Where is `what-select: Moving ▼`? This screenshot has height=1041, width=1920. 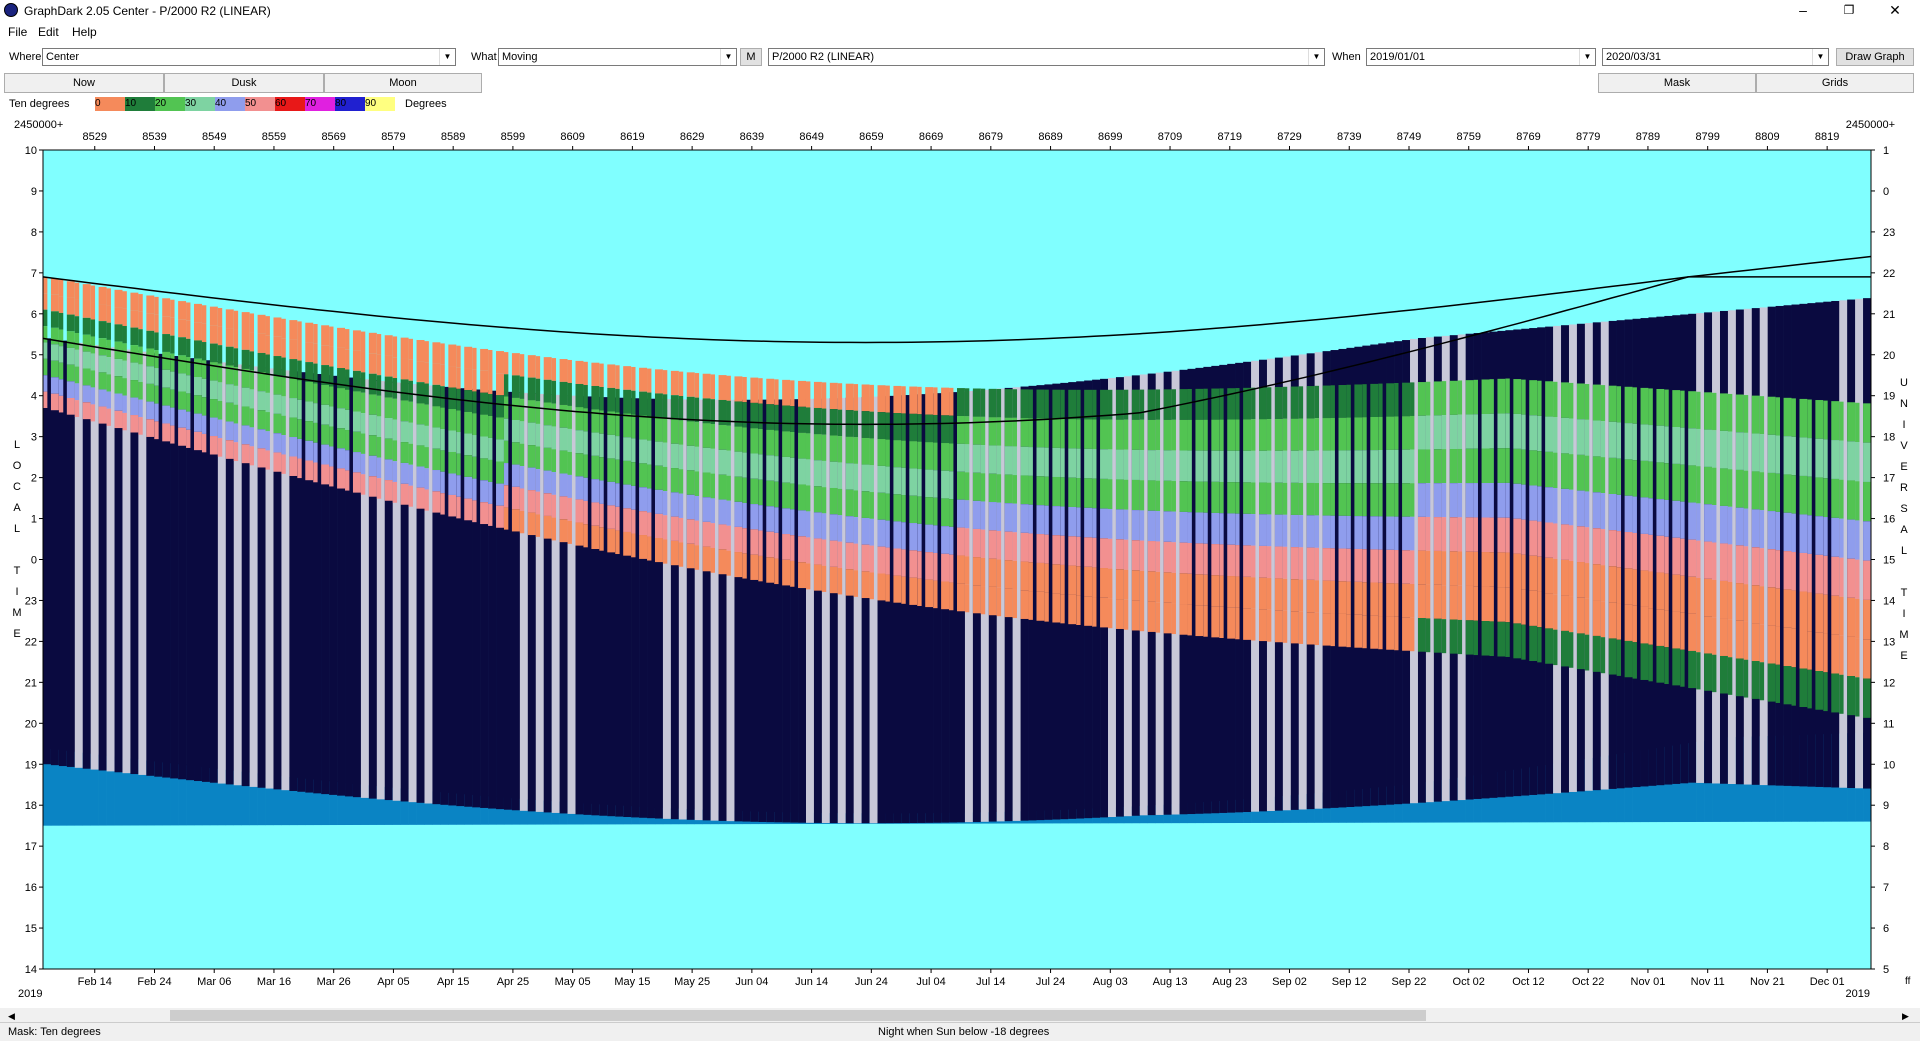
what-select: Moving ▼ is located at coordinates (617, 57).